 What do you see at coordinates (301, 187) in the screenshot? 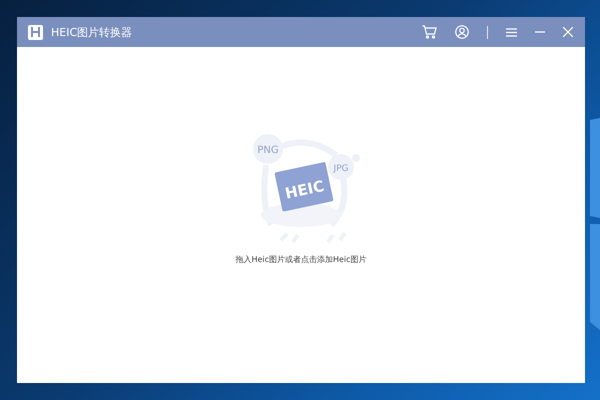
I see `heic-upload-drawing: PNG JPG HEIC` at bounding box center [301, 187].